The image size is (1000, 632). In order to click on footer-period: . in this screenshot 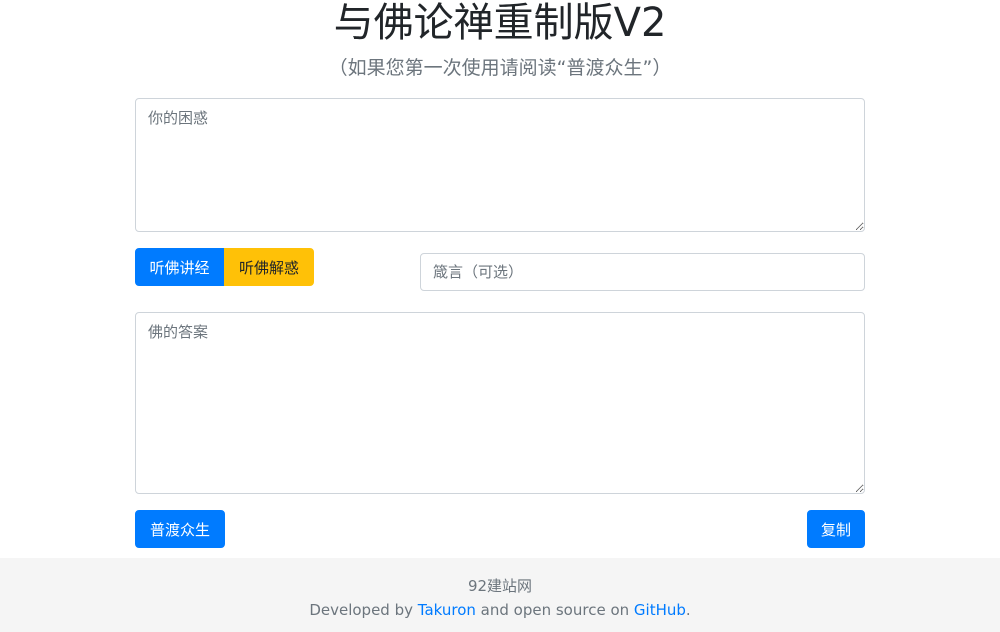, I will do `click(688, 610)`.